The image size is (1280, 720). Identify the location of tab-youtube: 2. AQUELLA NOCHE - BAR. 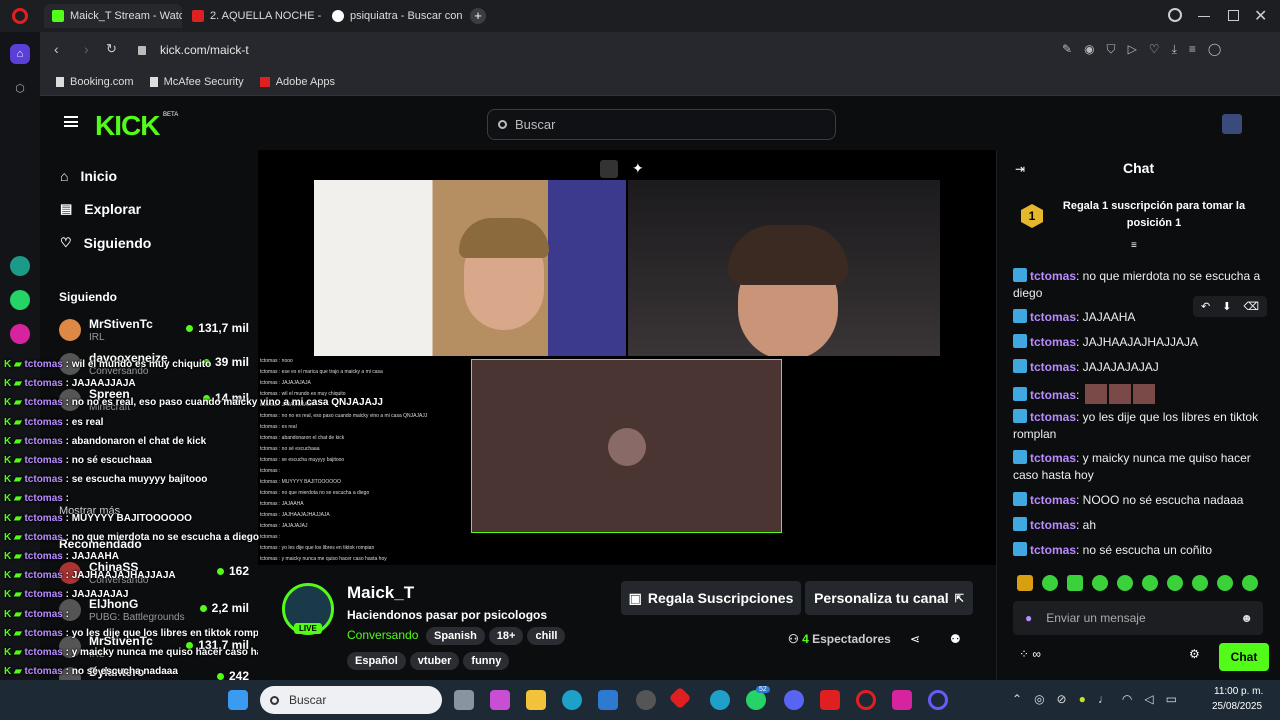
(253, 16).